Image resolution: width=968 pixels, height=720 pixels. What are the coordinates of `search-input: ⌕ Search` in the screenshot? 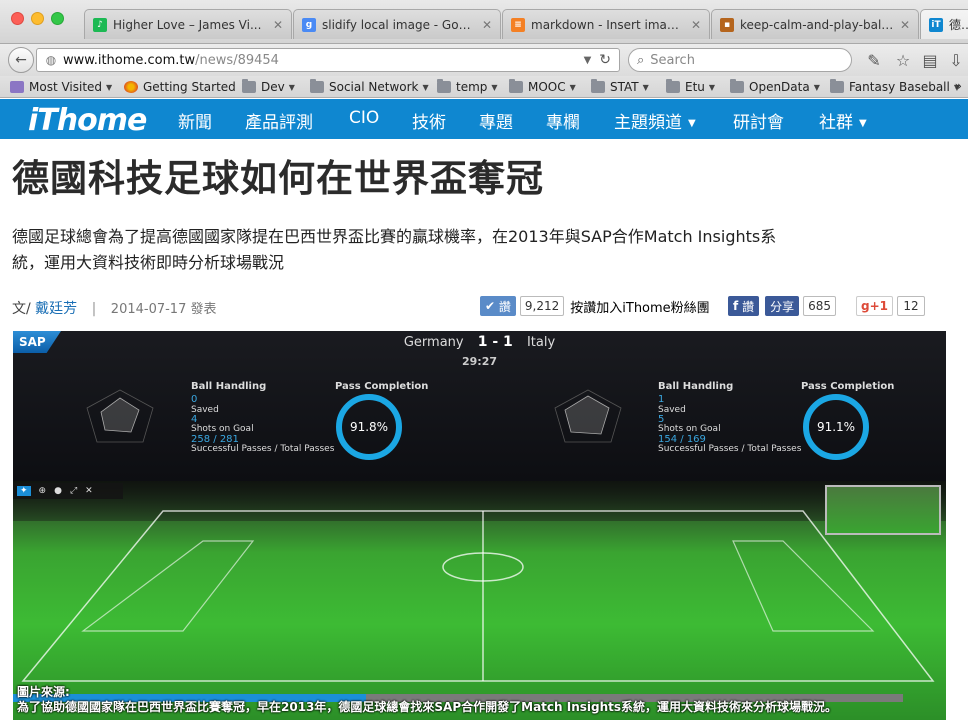 It's located at (740, 60).